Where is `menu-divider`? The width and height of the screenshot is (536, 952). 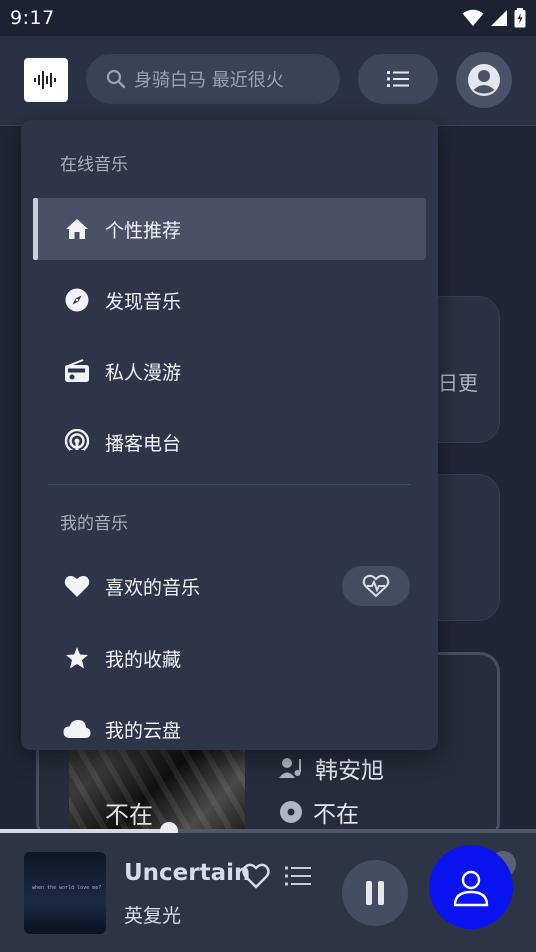
menu-divider is located at coordinates (229, 484).